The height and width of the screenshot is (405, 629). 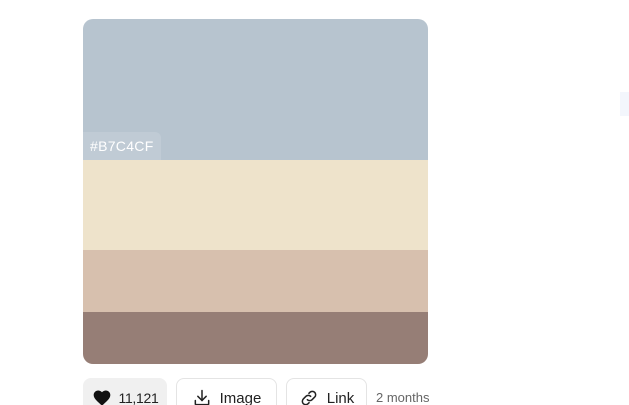 I want to click on download-icon, so click(x=202, y=396).